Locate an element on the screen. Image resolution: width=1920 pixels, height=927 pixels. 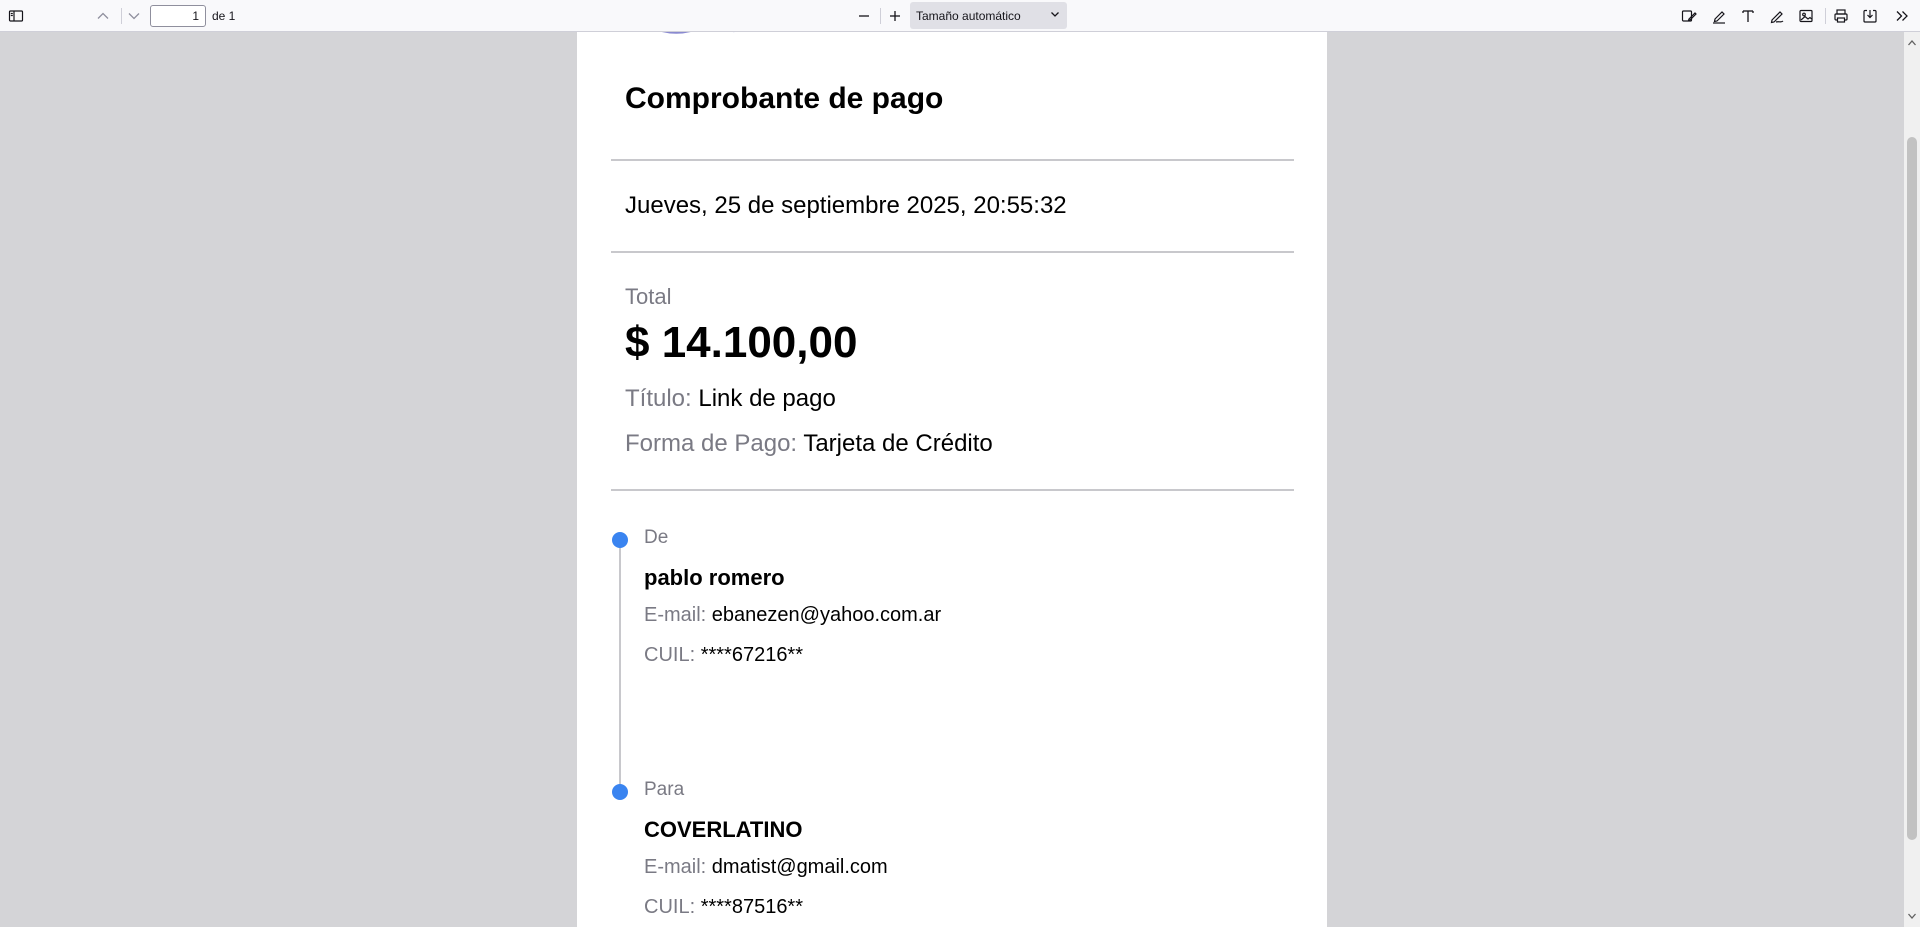
forma-pago-row: Forma de Pago: Tarjeta de Crédito is located at coordinates (809, 444).